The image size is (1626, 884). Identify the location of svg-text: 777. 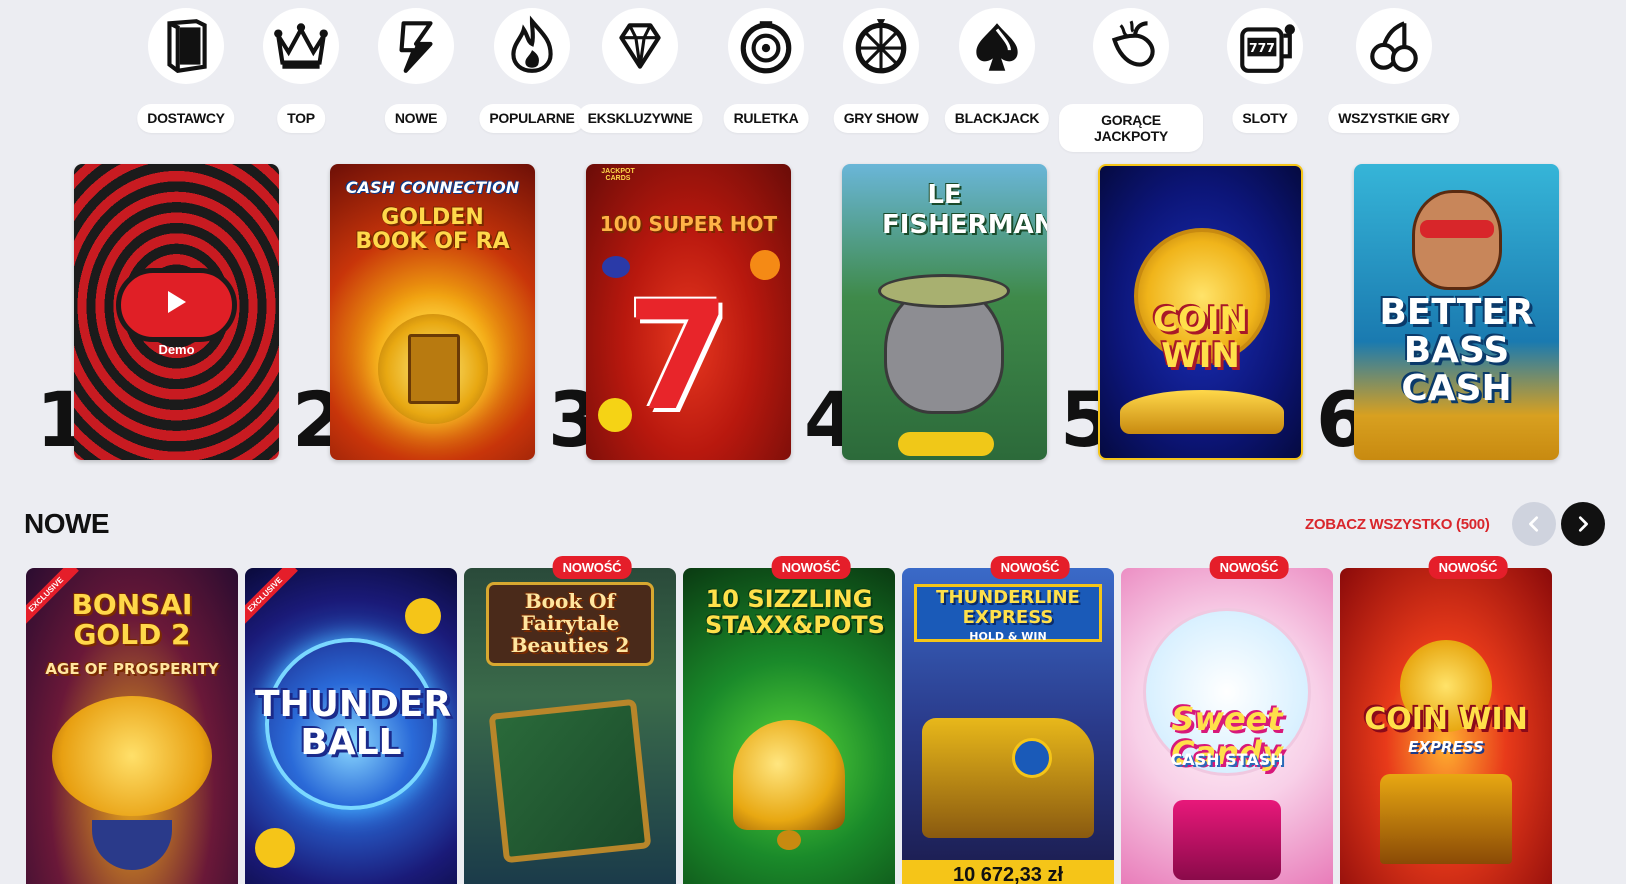
(1262, 47).